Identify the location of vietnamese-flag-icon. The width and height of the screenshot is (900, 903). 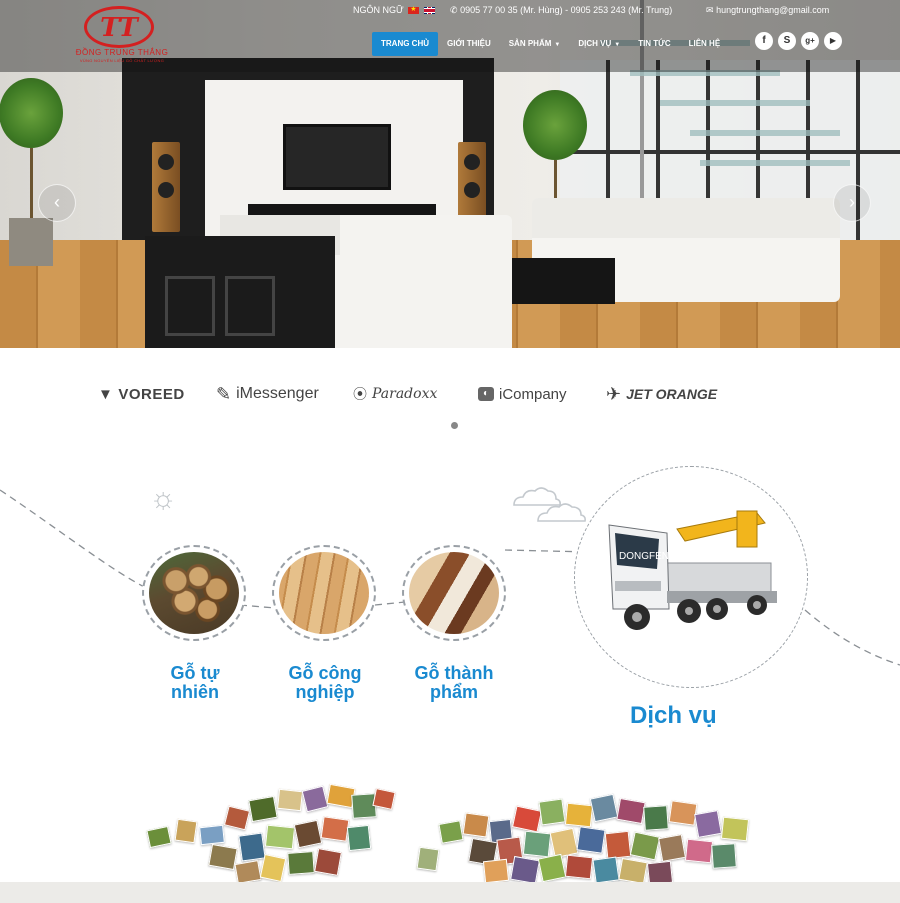
(414, 10).